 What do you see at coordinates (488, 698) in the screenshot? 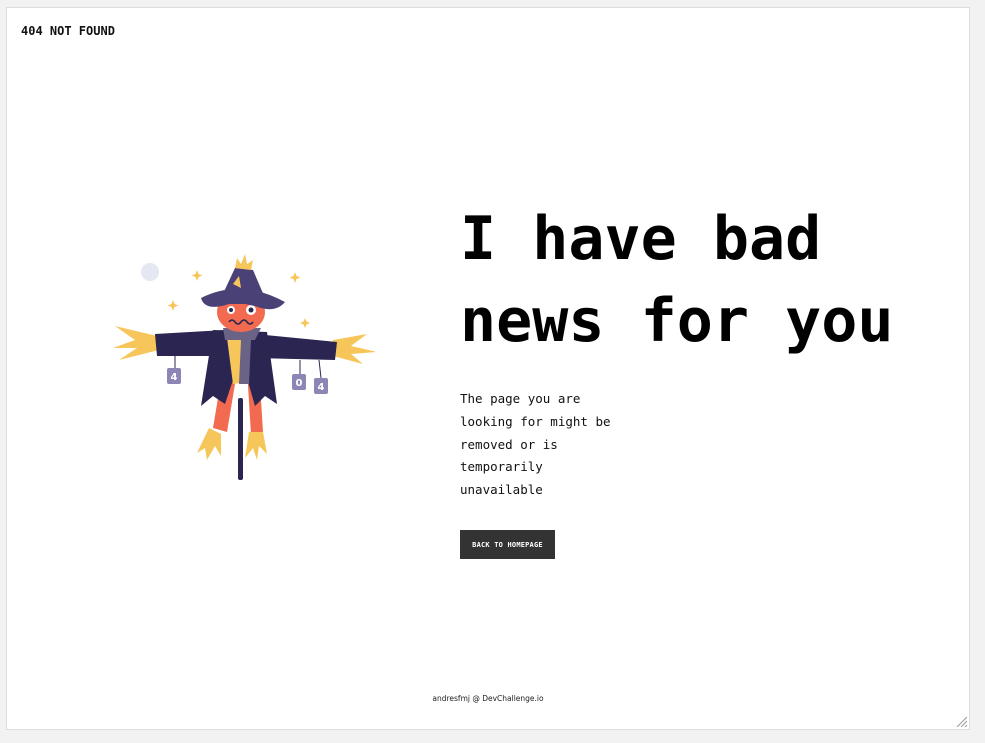
I see `footer-credit: andresfmj @ DevChallenge.io` at bounding box center [488, 698].